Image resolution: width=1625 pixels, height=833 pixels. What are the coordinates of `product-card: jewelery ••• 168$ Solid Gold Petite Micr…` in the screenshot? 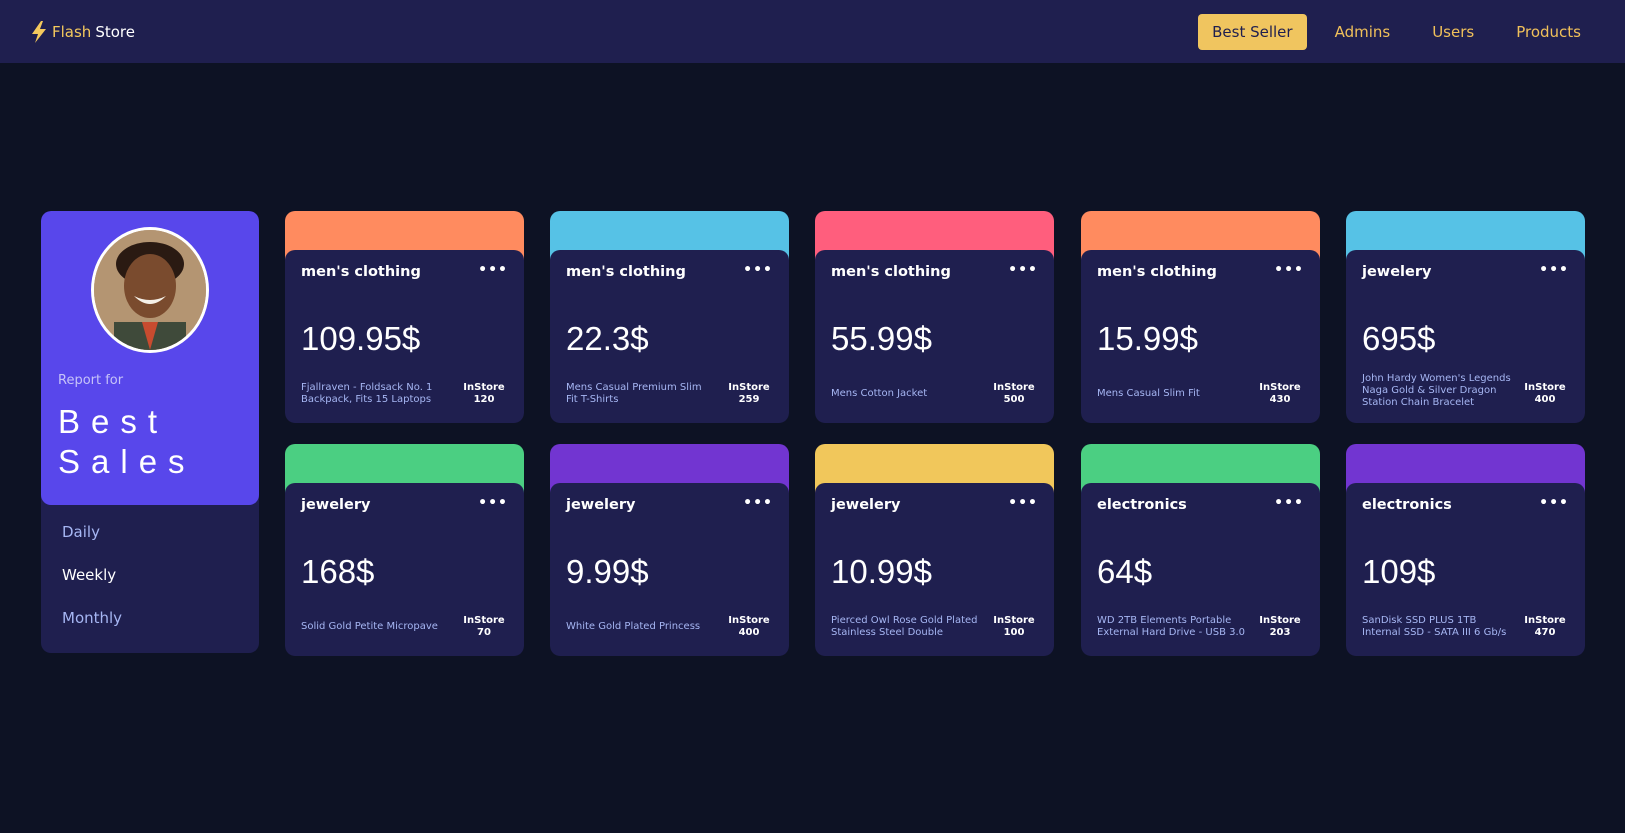 It's located at (404, 550).